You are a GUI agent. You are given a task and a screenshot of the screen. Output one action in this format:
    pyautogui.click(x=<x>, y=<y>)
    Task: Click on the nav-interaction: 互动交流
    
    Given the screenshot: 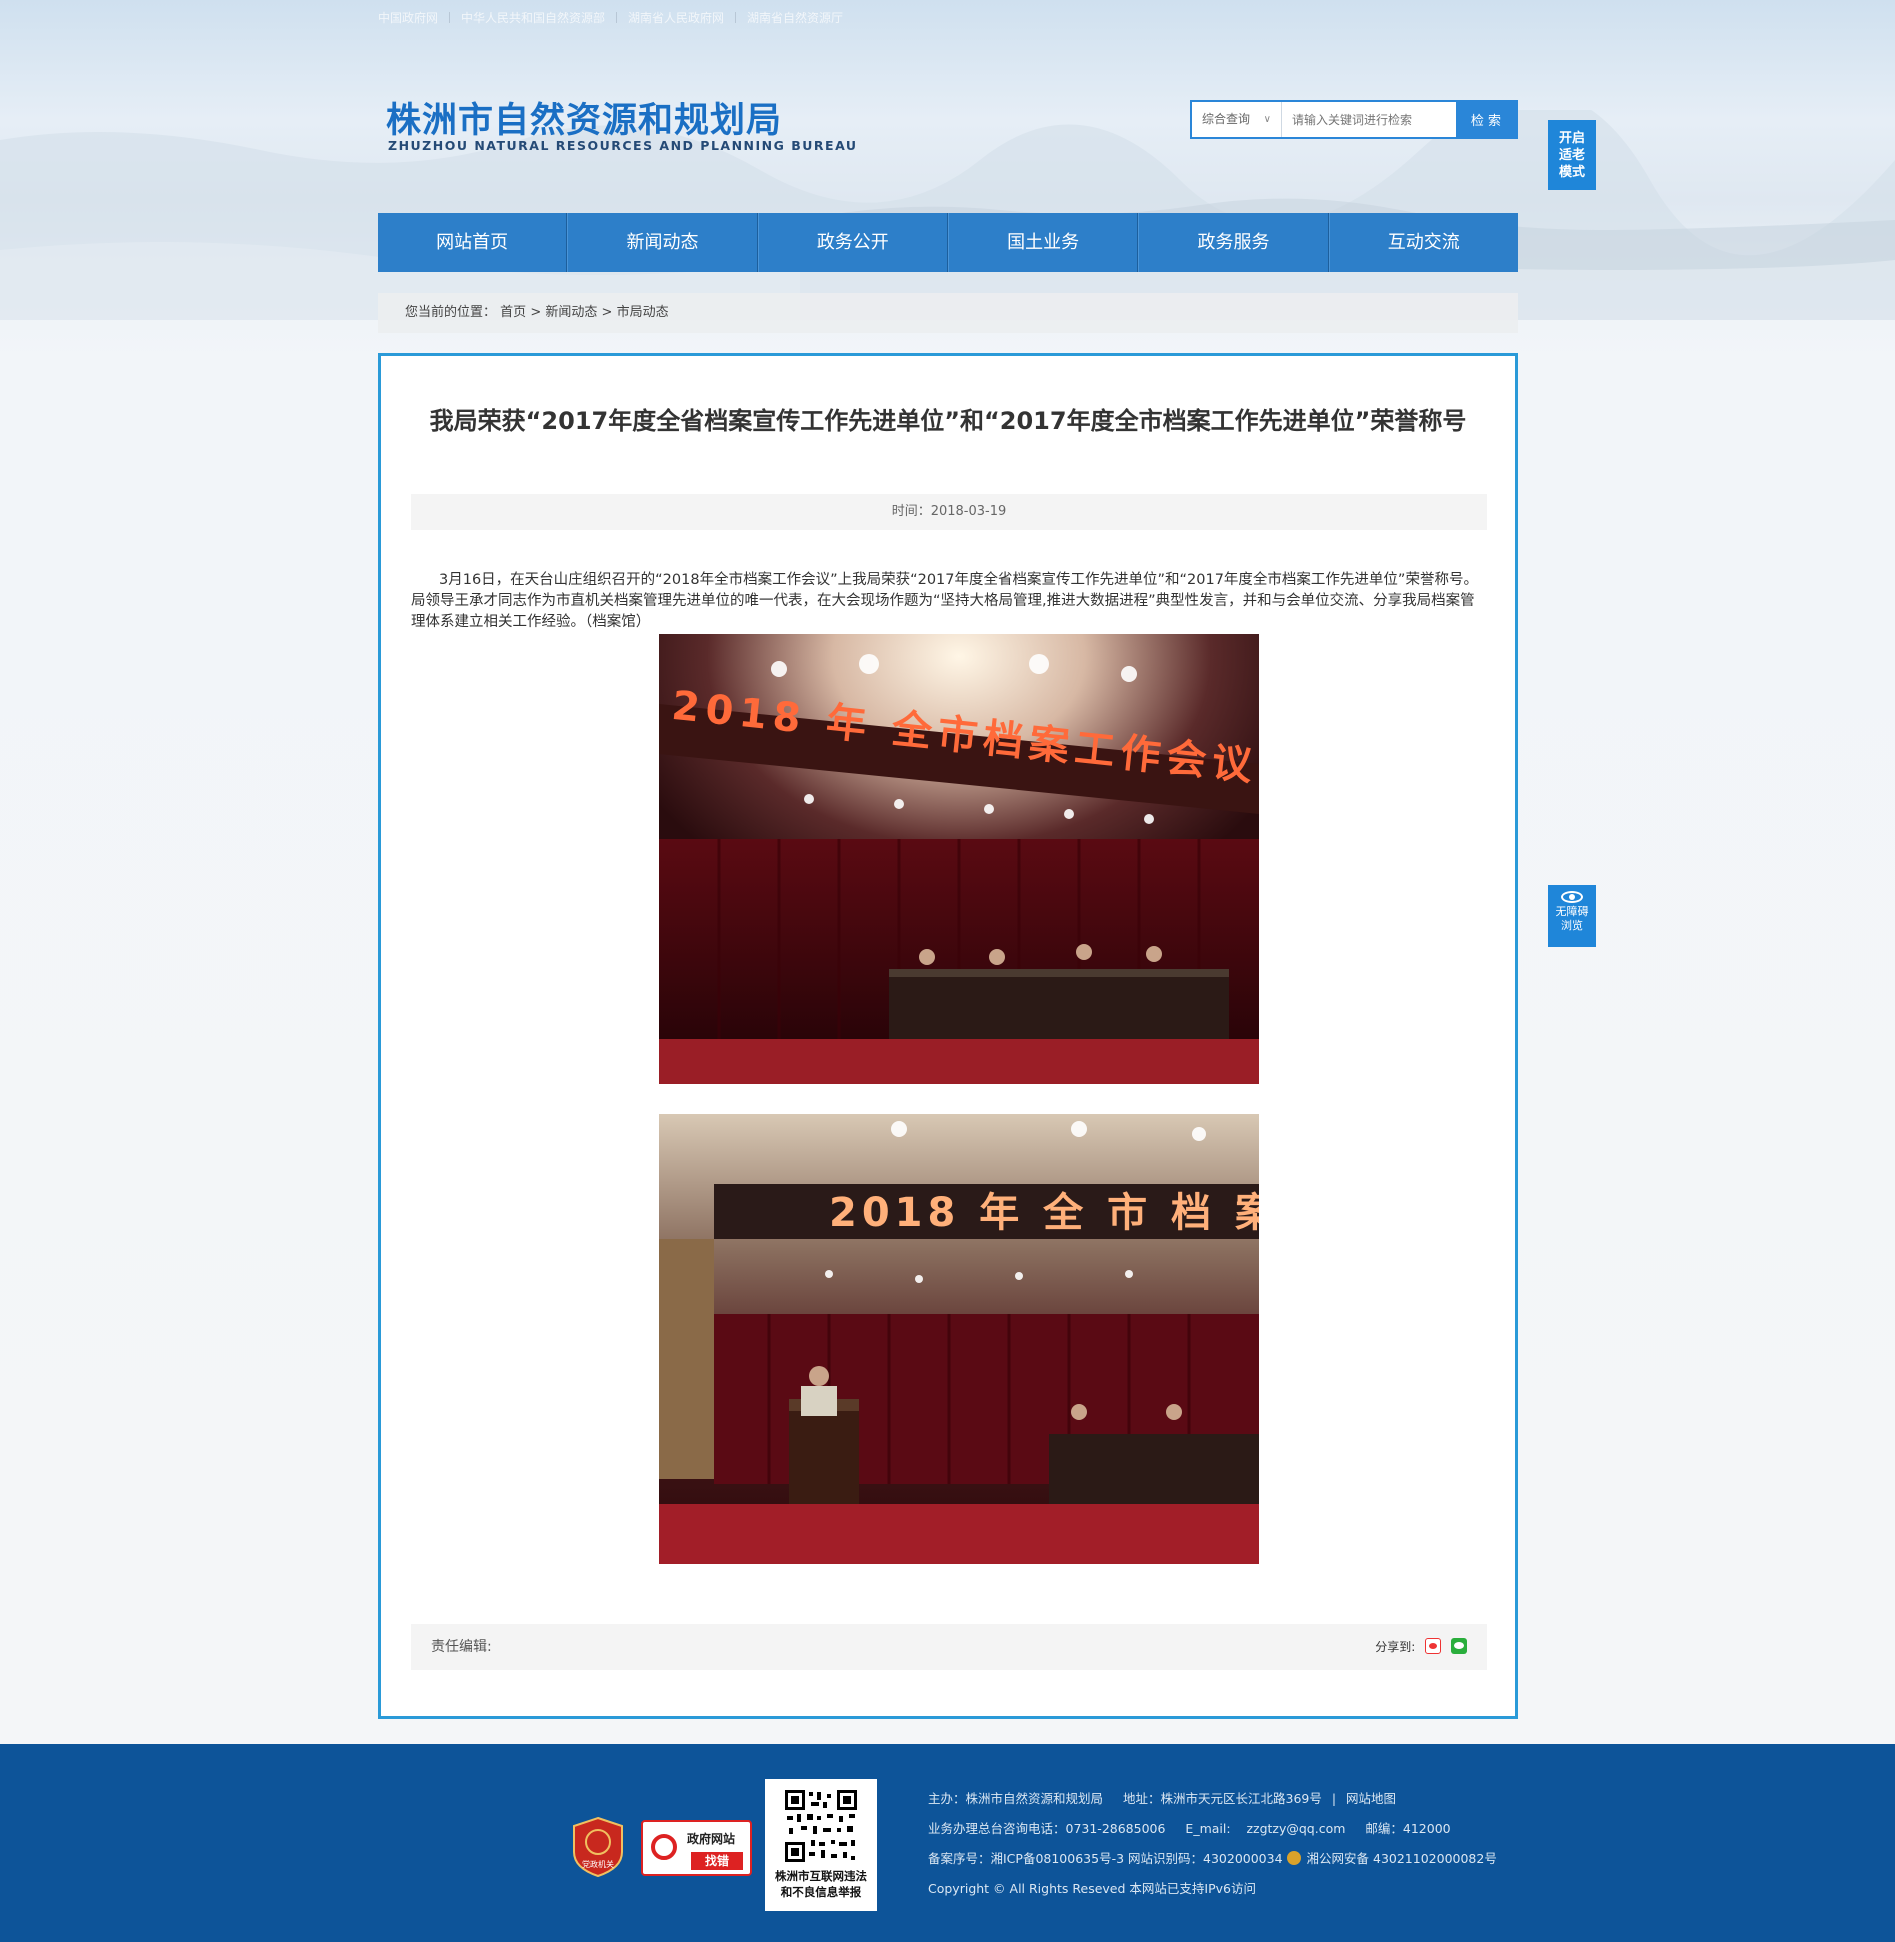 What is the action you would take?
    pyautogui.click(x=1423, y=242)
    